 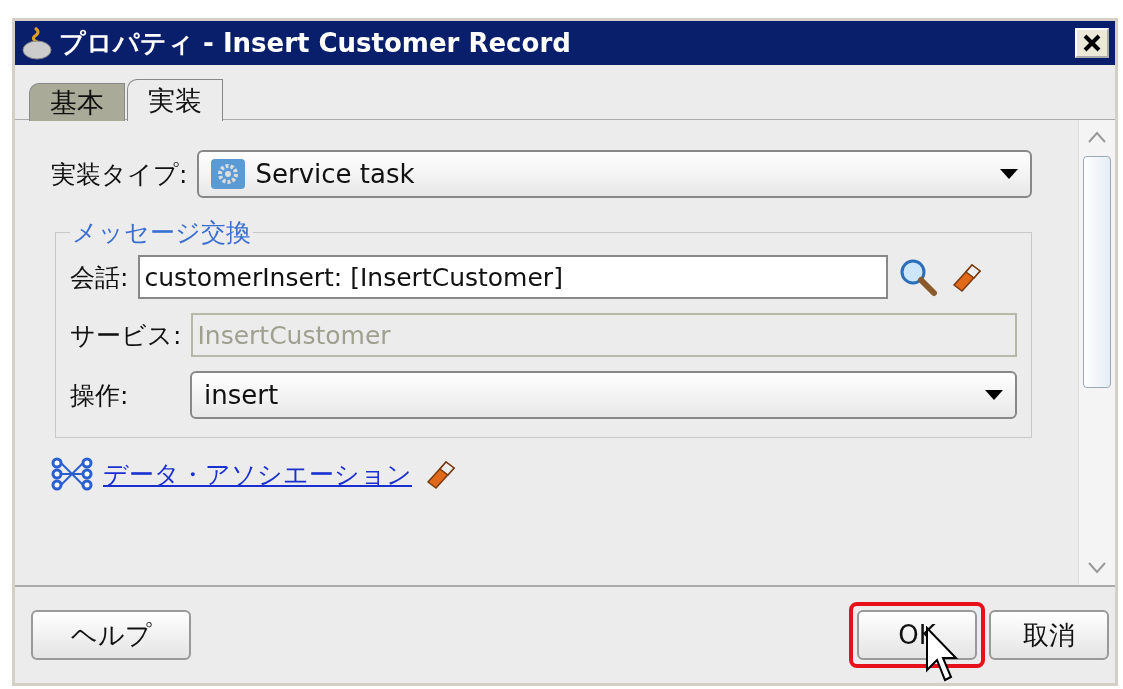 I want to click on tab: 実装, so click(x=175, y=100).